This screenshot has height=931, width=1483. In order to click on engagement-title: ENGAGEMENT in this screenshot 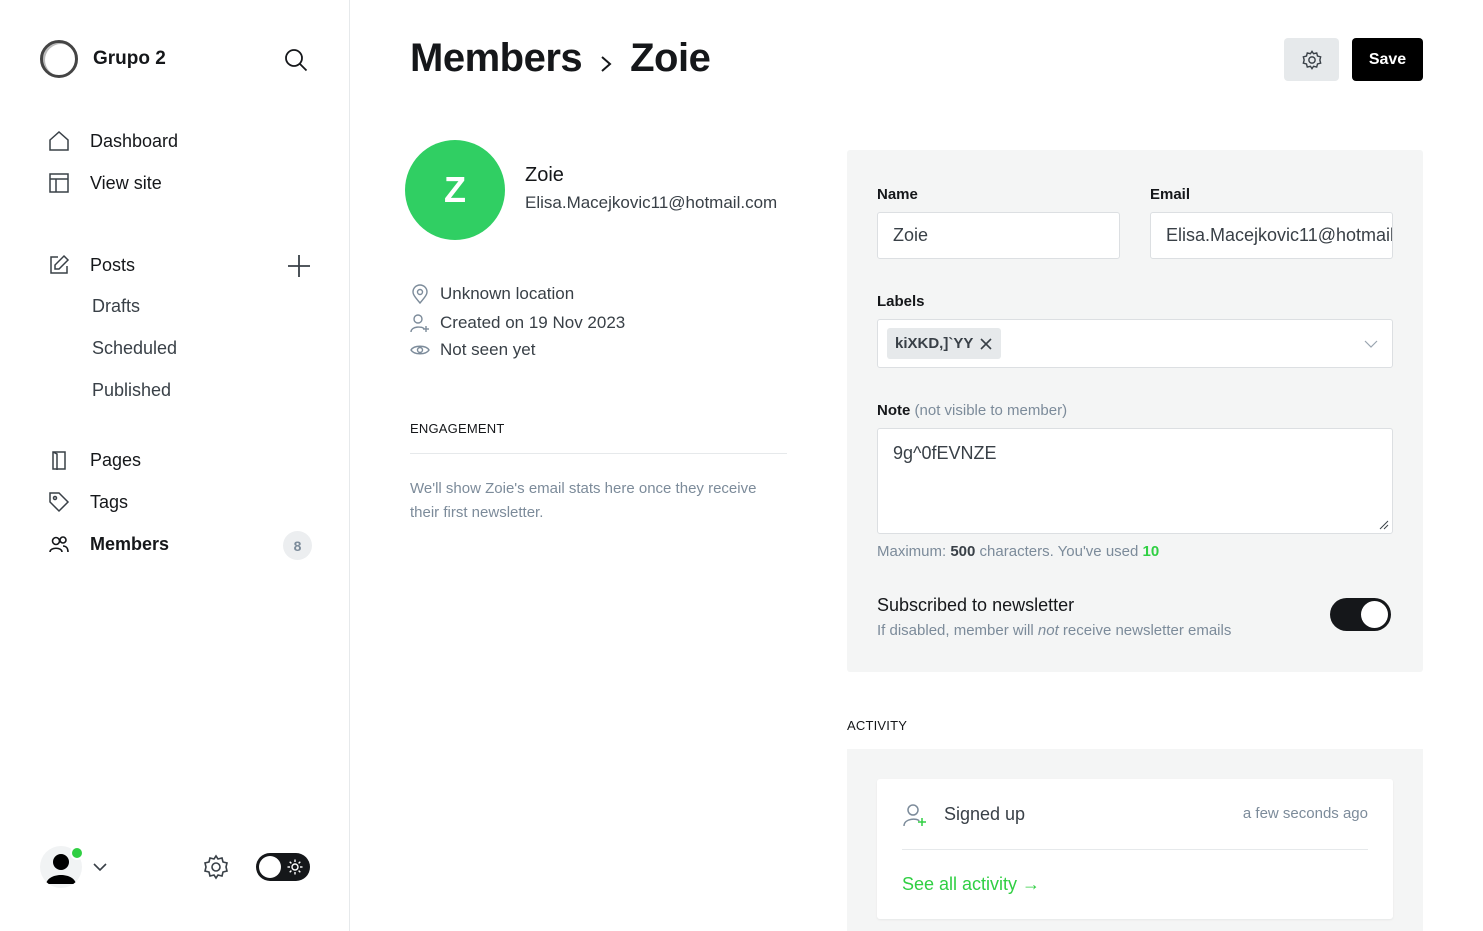, I will do `click(457, 428)`.